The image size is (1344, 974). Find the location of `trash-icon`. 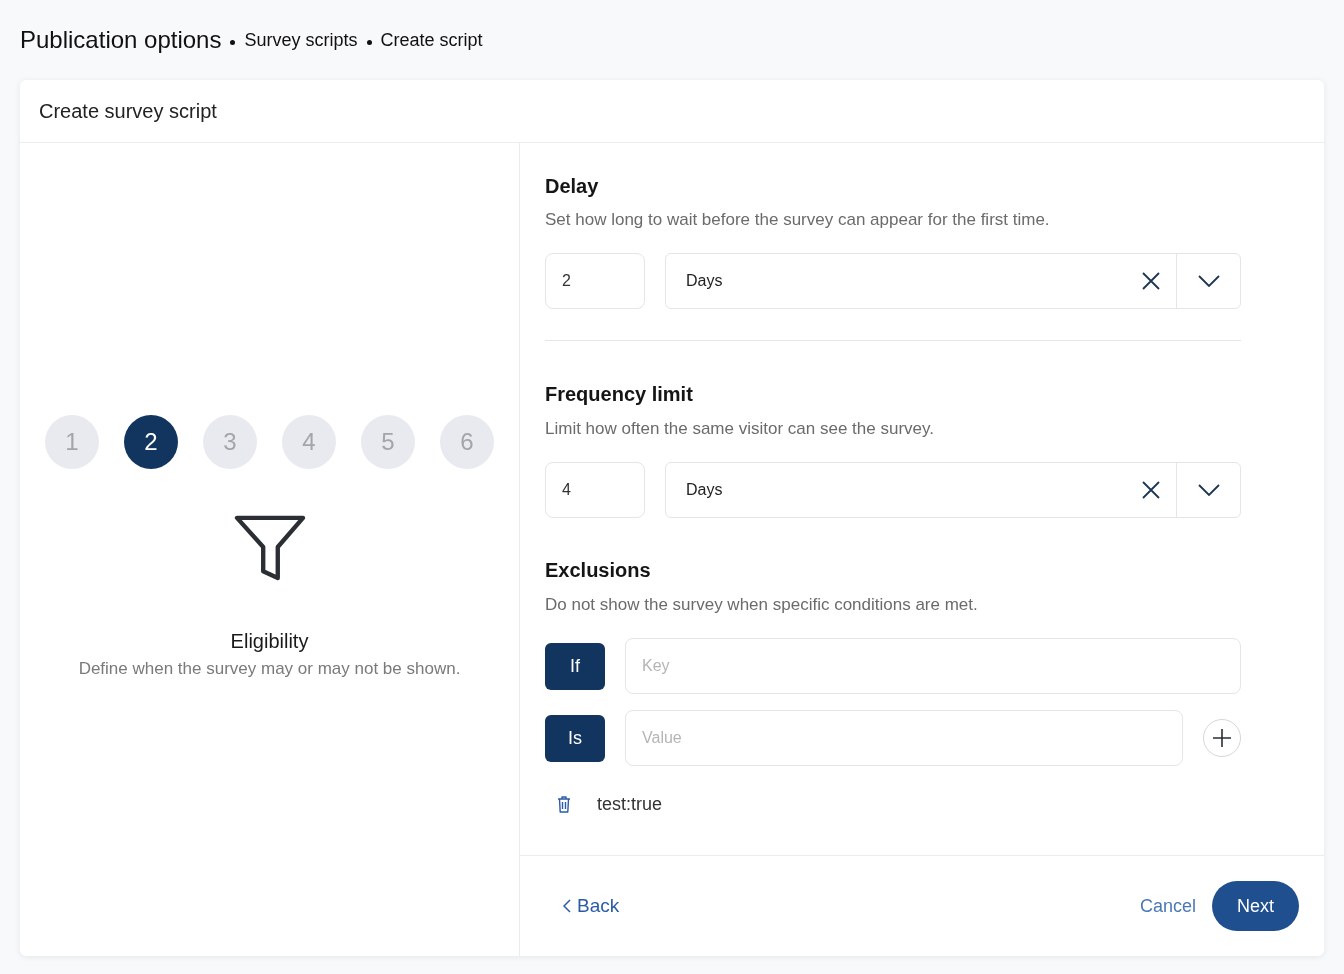

trash-icon is located at coordinates (564, 804).